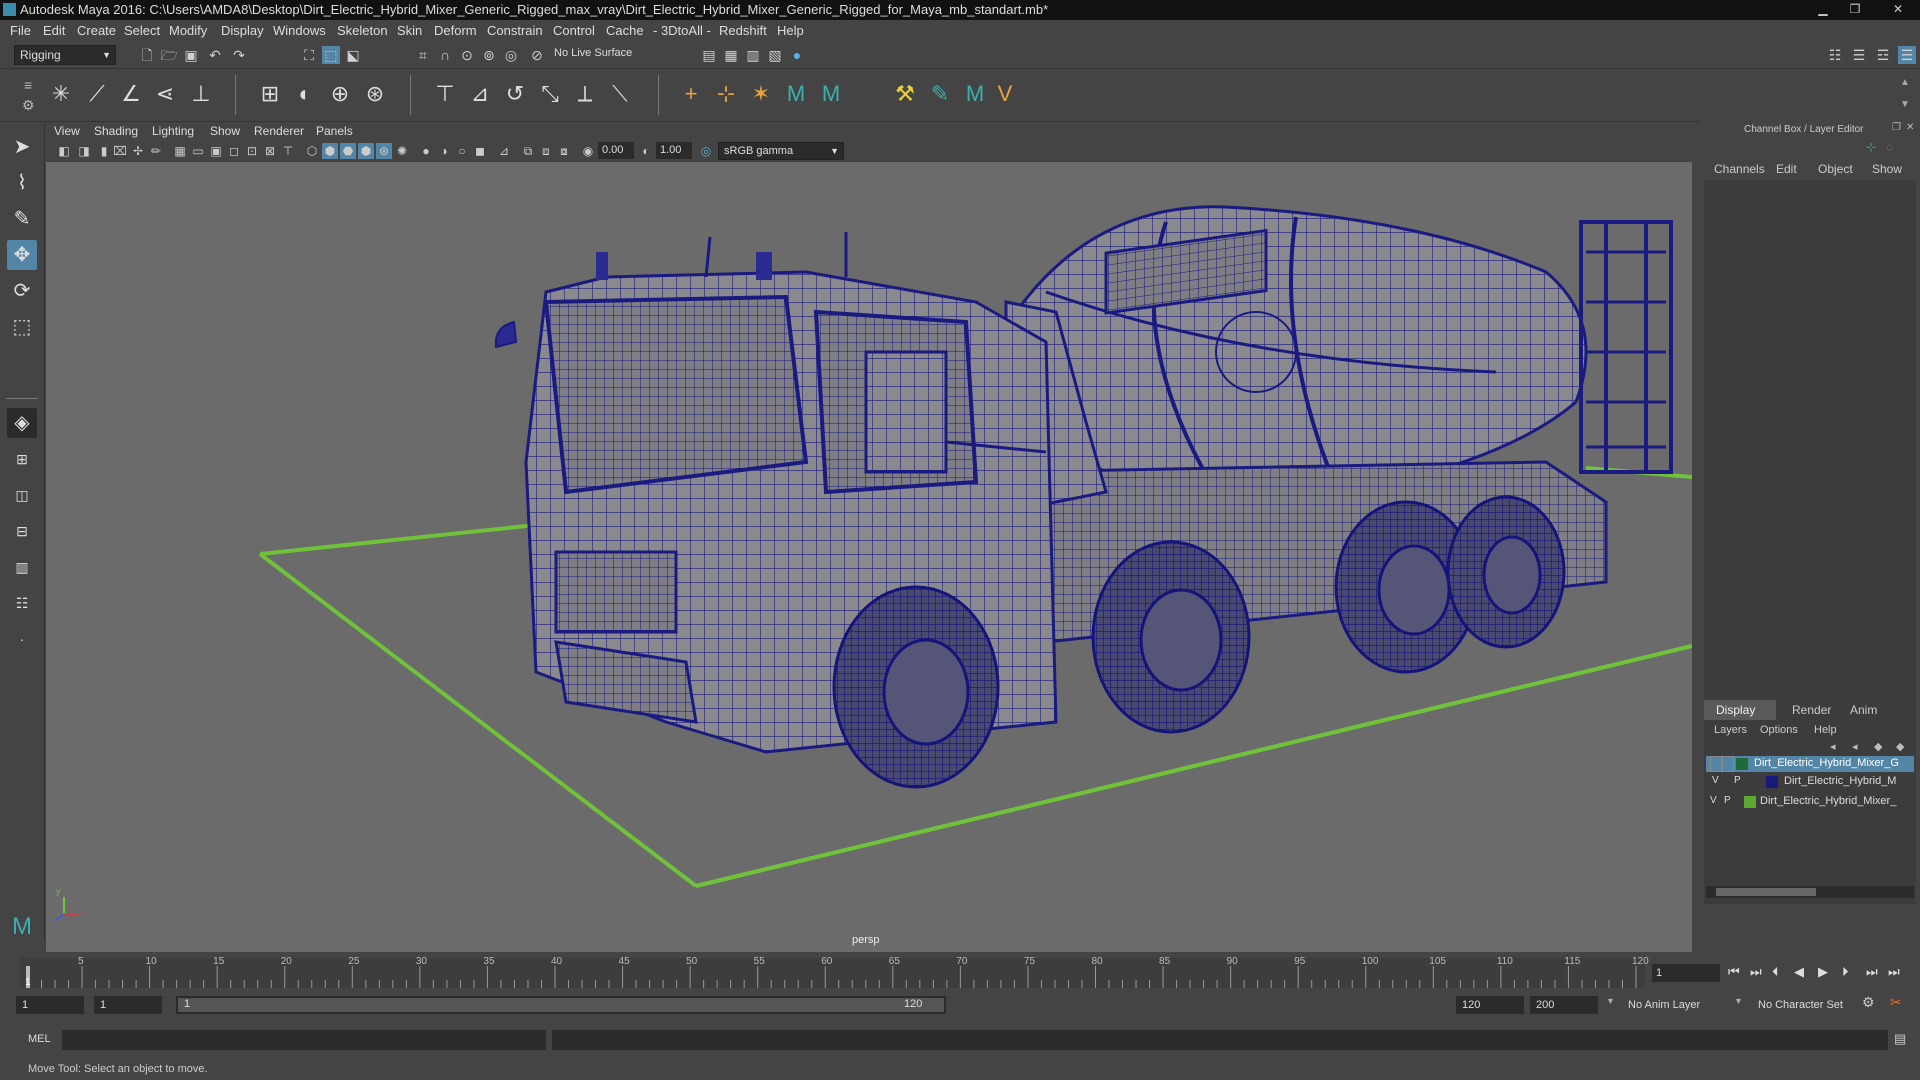 The image size is (1920, 1080). What do you see at coordinates (299, 31) in the screenshot?
I see `menu-windows: Windows` at bounding box center [299, 31].